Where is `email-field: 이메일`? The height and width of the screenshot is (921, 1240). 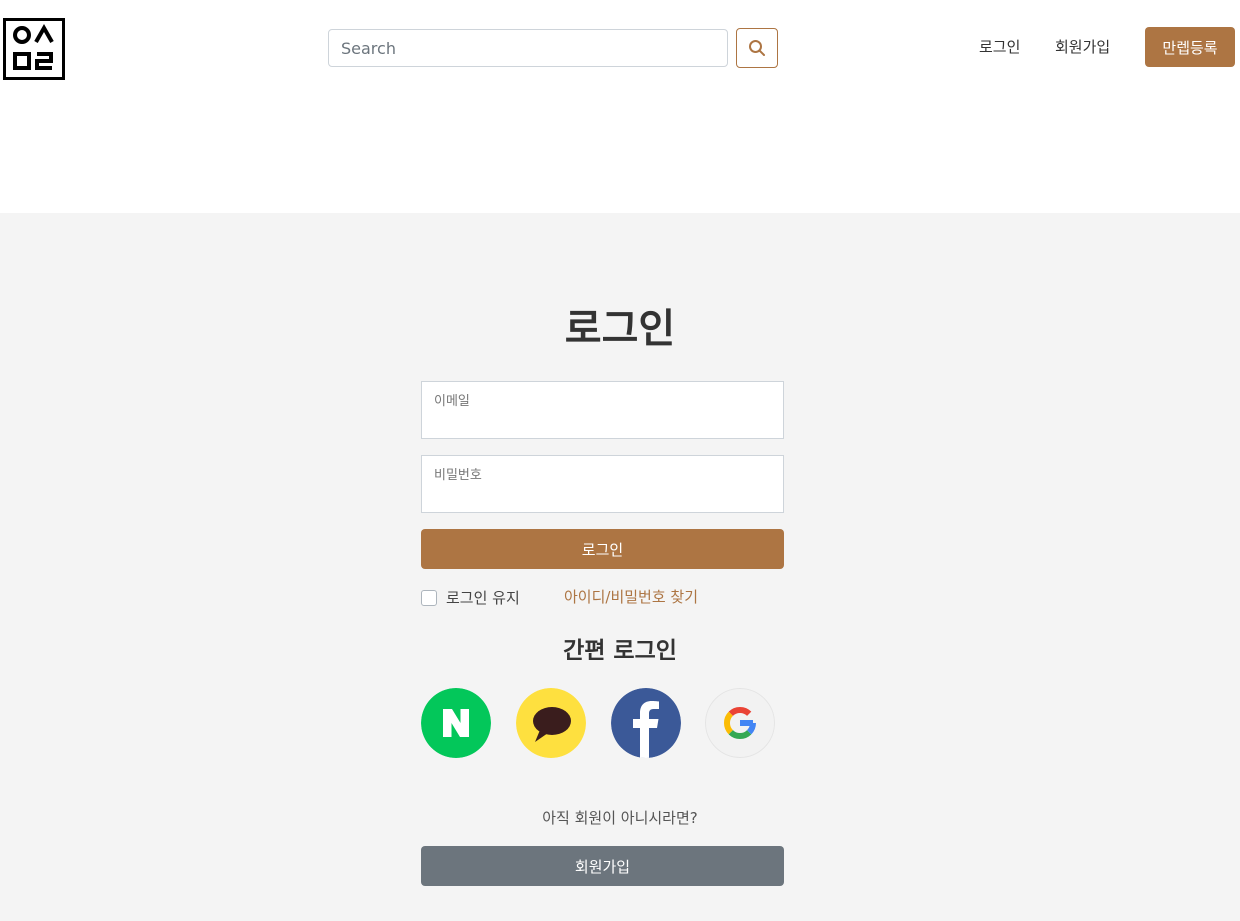
email-field: 이메일 is located at coordinates (602, 410).